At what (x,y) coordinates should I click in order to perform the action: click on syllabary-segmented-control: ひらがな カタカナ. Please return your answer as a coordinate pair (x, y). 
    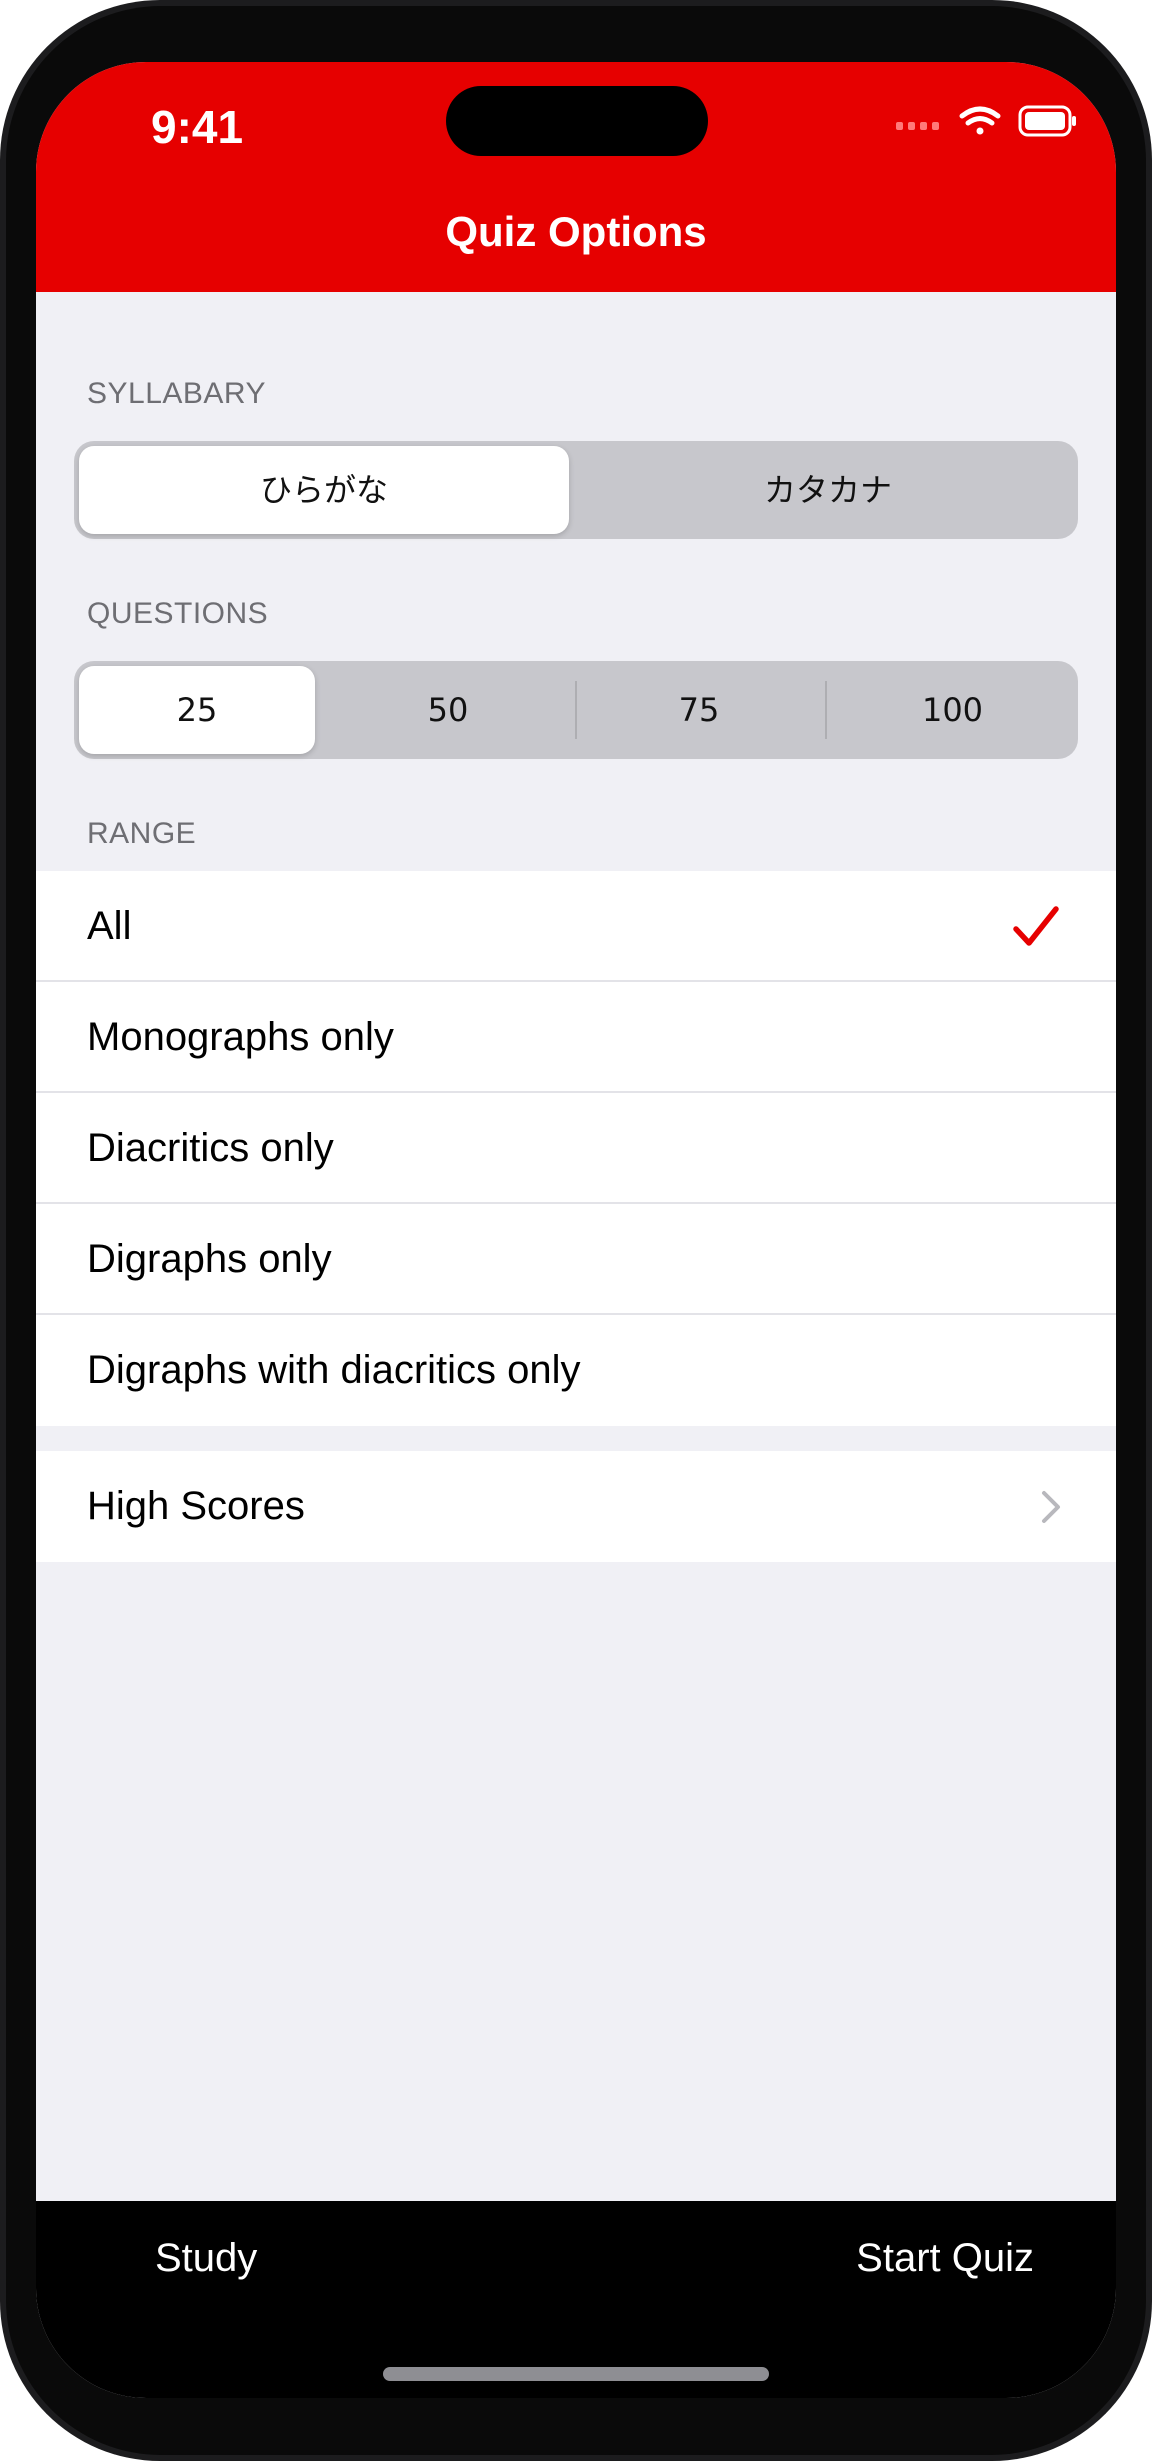
    Looking at the image, I should click on (576, 490).